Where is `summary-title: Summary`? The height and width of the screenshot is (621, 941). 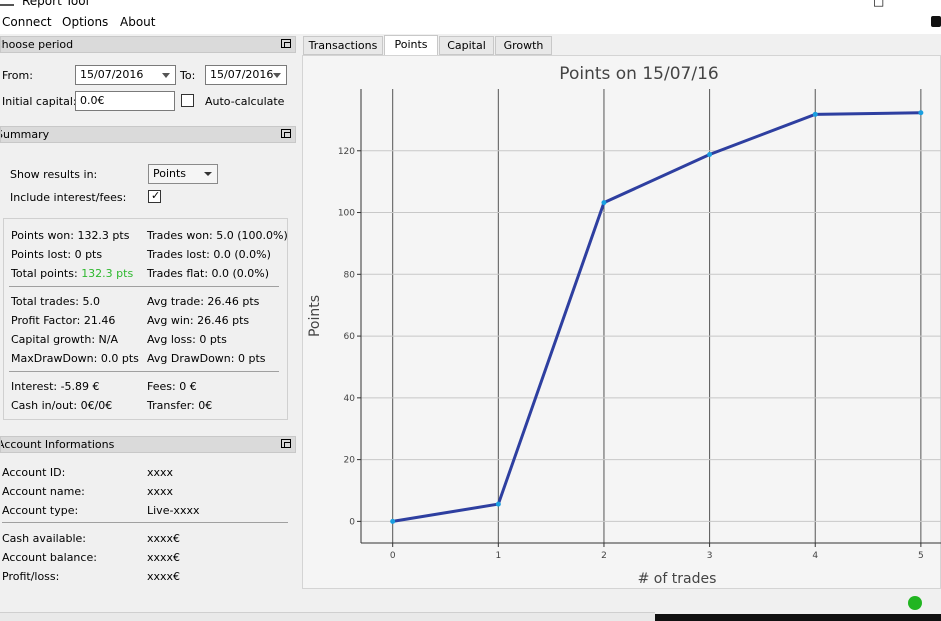
summary-title: Summary is located at coordinates (25, 134).